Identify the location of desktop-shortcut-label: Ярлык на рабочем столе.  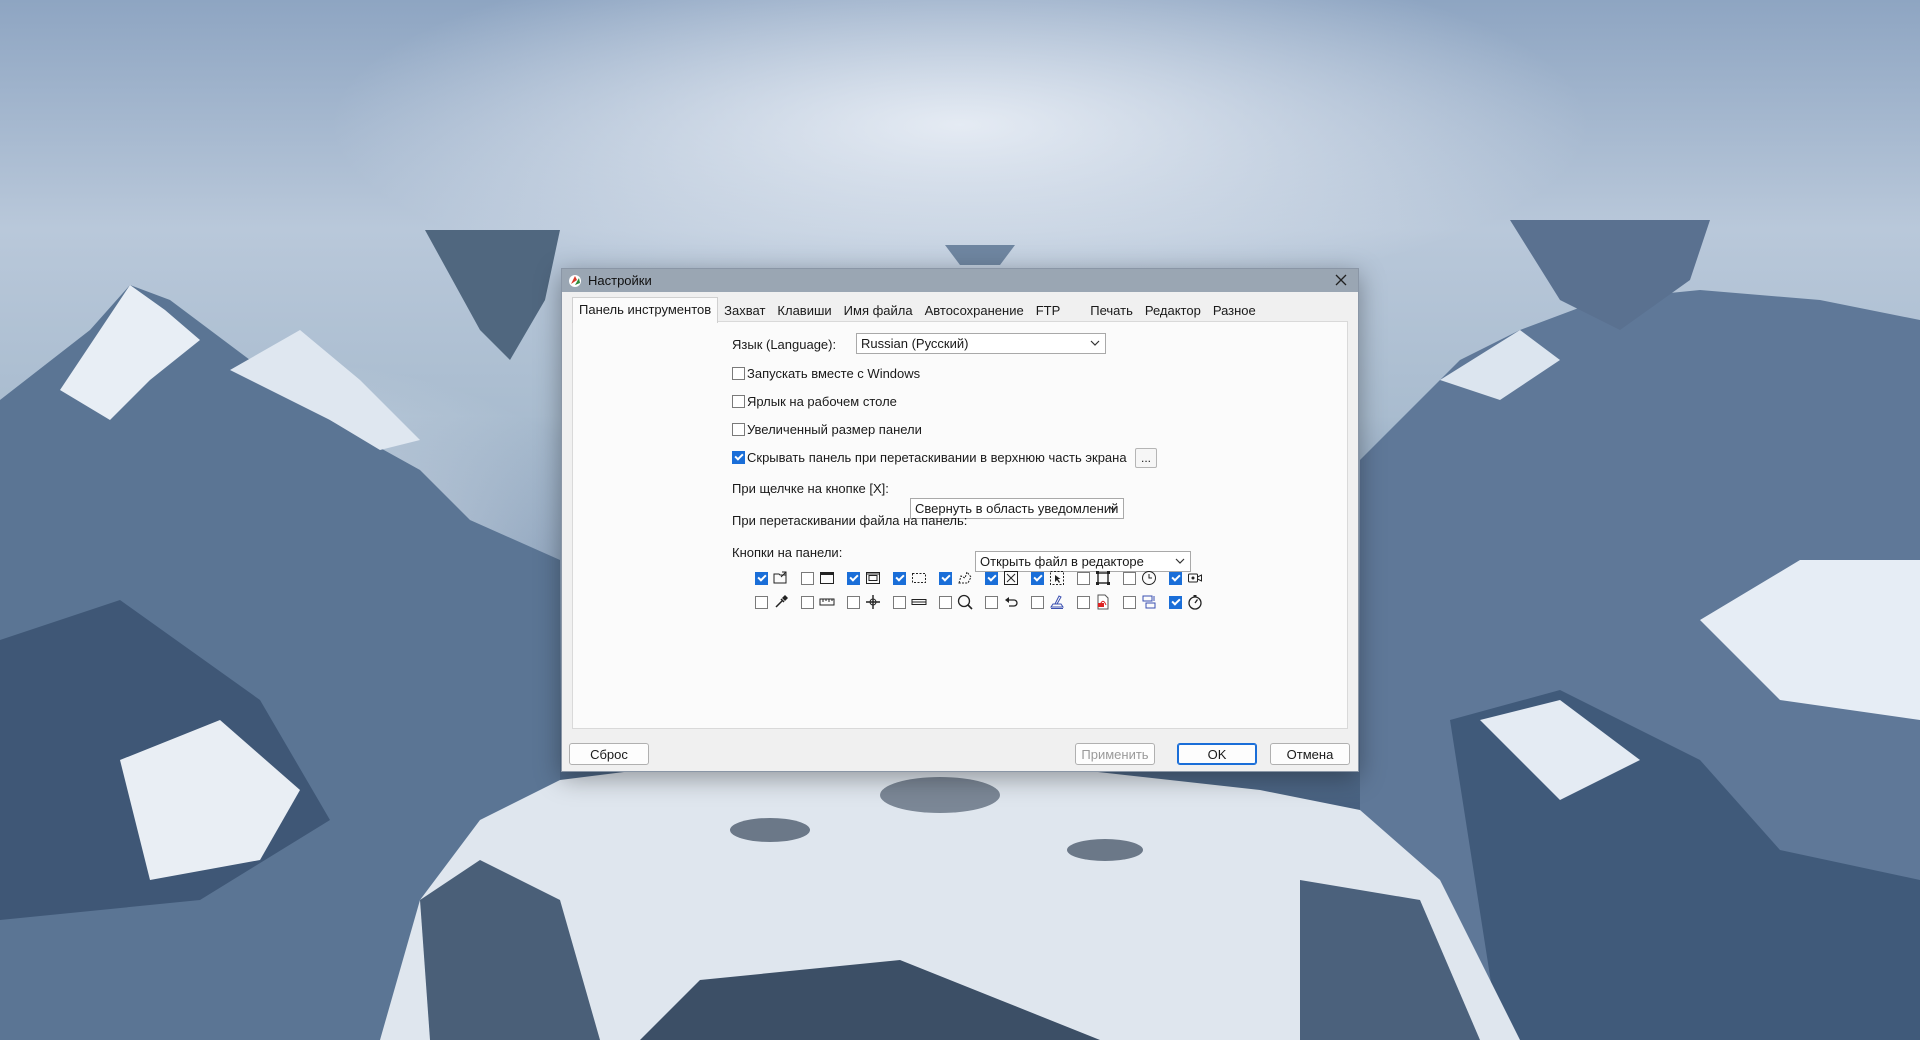
(822, 401).